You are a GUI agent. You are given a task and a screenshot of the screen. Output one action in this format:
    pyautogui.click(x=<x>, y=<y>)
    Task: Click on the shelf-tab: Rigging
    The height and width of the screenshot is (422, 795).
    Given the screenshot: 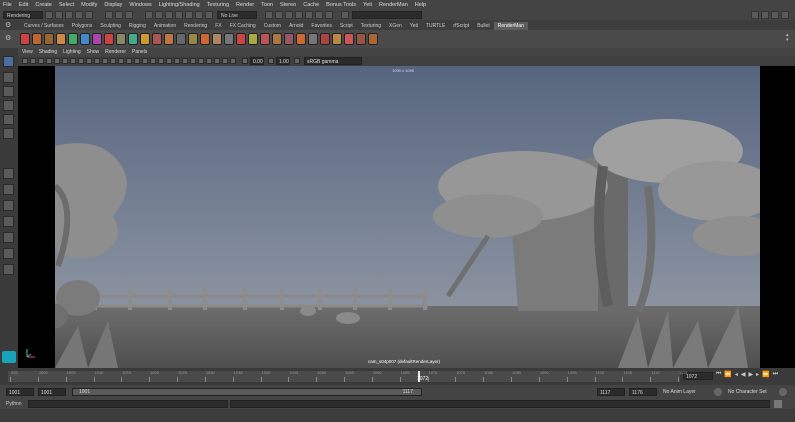 What is the action you would take?
    pyautogui.click(x=137, y=26)
    